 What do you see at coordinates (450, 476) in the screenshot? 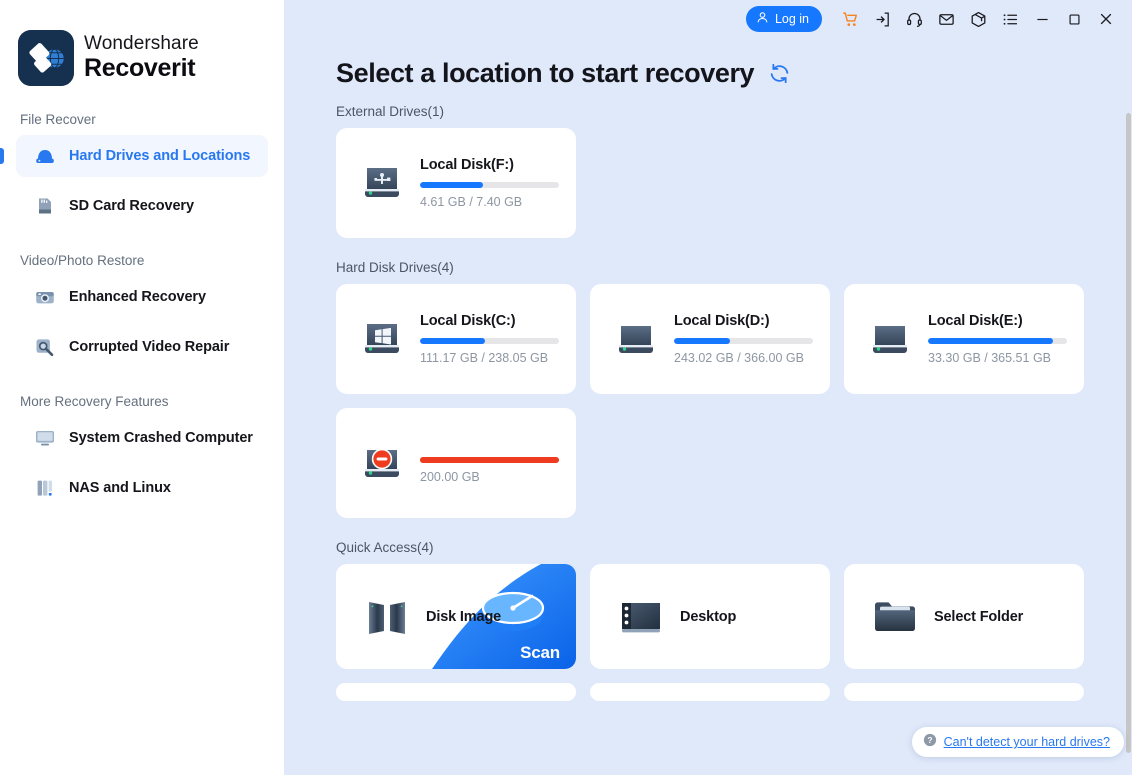
I see `drive-size-text: 200.00 GB` at bounding box center [450, 476].